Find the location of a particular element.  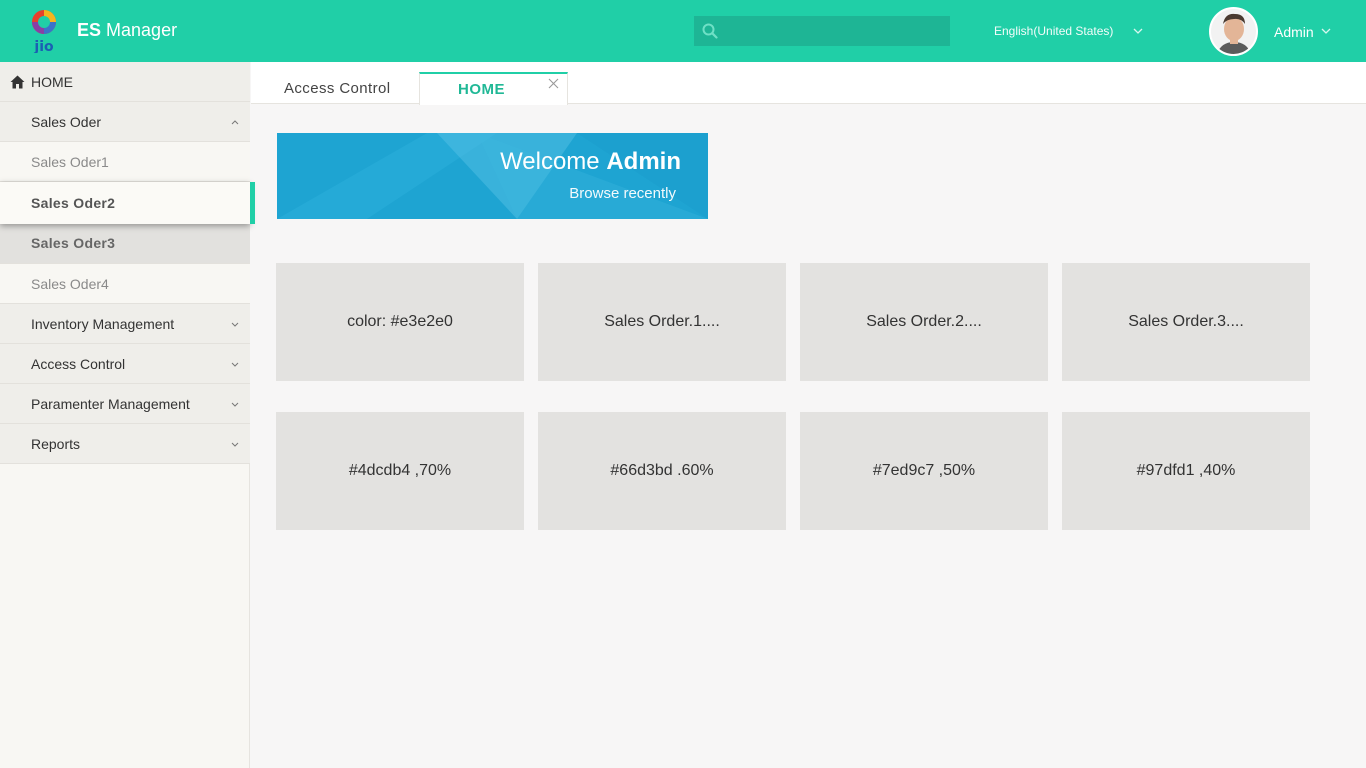

chevron-up-icon is located at coordinates (235, 122).